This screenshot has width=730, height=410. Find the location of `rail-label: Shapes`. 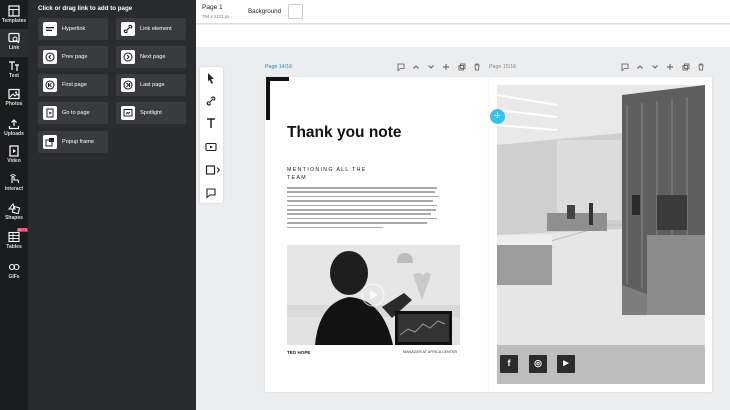

rail-label: Shapes is located at coordinates (14, 218).